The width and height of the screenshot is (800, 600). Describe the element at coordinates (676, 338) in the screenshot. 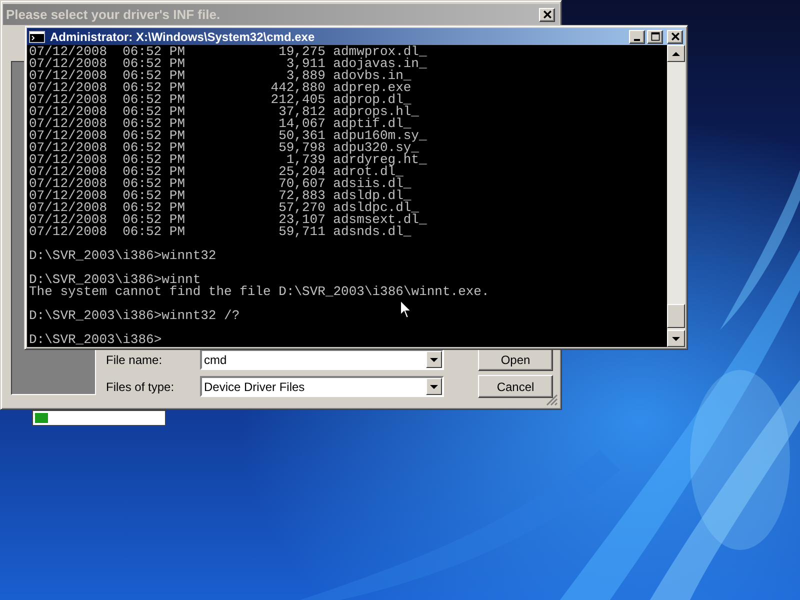

I see `scroll-down-icon` at that location.